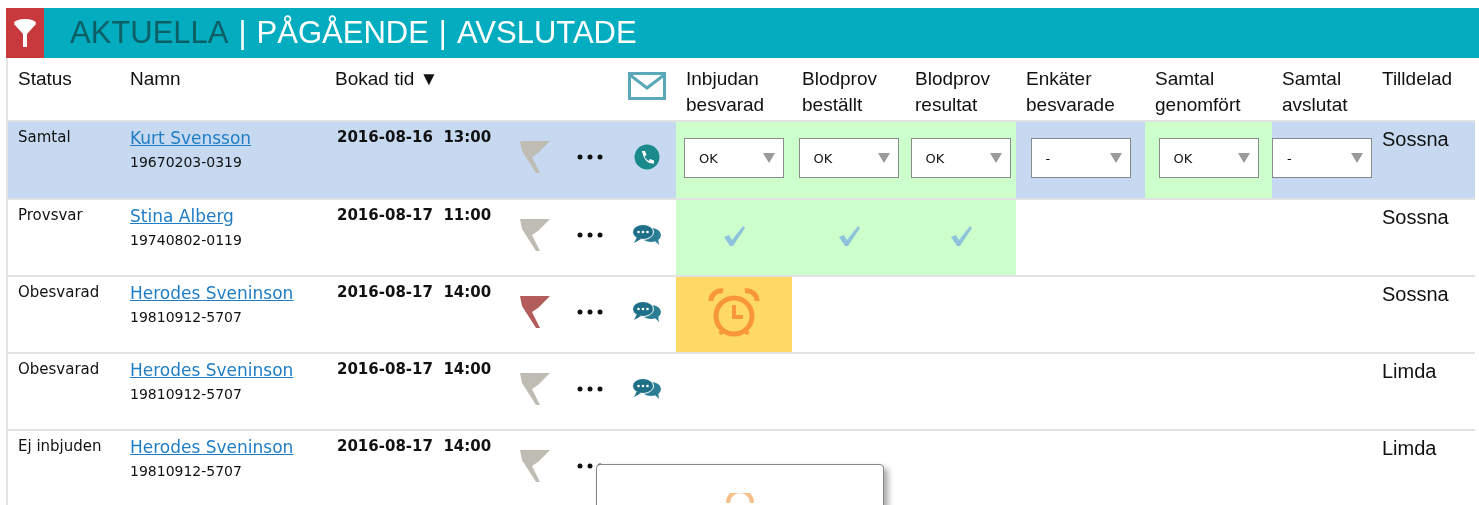 The width and height of the screenshot is (1479, 505). What do you see at coordinates (45, 137) in the screenshot?
I see `status-text: Samtal` at bounding box center [45, 137].